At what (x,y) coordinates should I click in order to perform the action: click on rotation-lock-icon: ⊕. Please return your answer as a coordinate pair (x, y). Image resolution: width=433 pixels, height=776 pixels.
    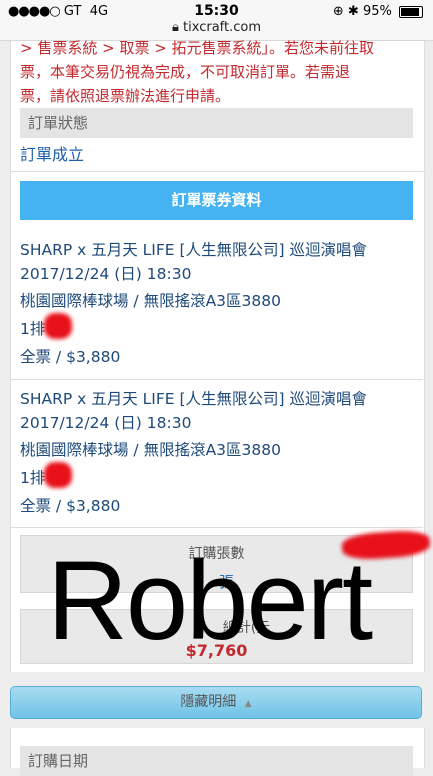
    Looking at the image, I should click on (338, 11).